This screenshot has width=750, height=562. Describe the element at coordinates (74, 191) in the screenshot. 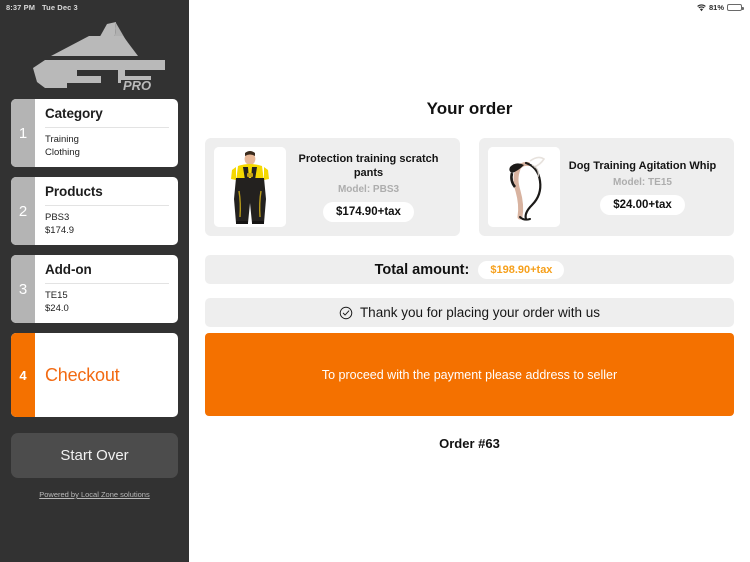

I see `step-title: Products` at that location.